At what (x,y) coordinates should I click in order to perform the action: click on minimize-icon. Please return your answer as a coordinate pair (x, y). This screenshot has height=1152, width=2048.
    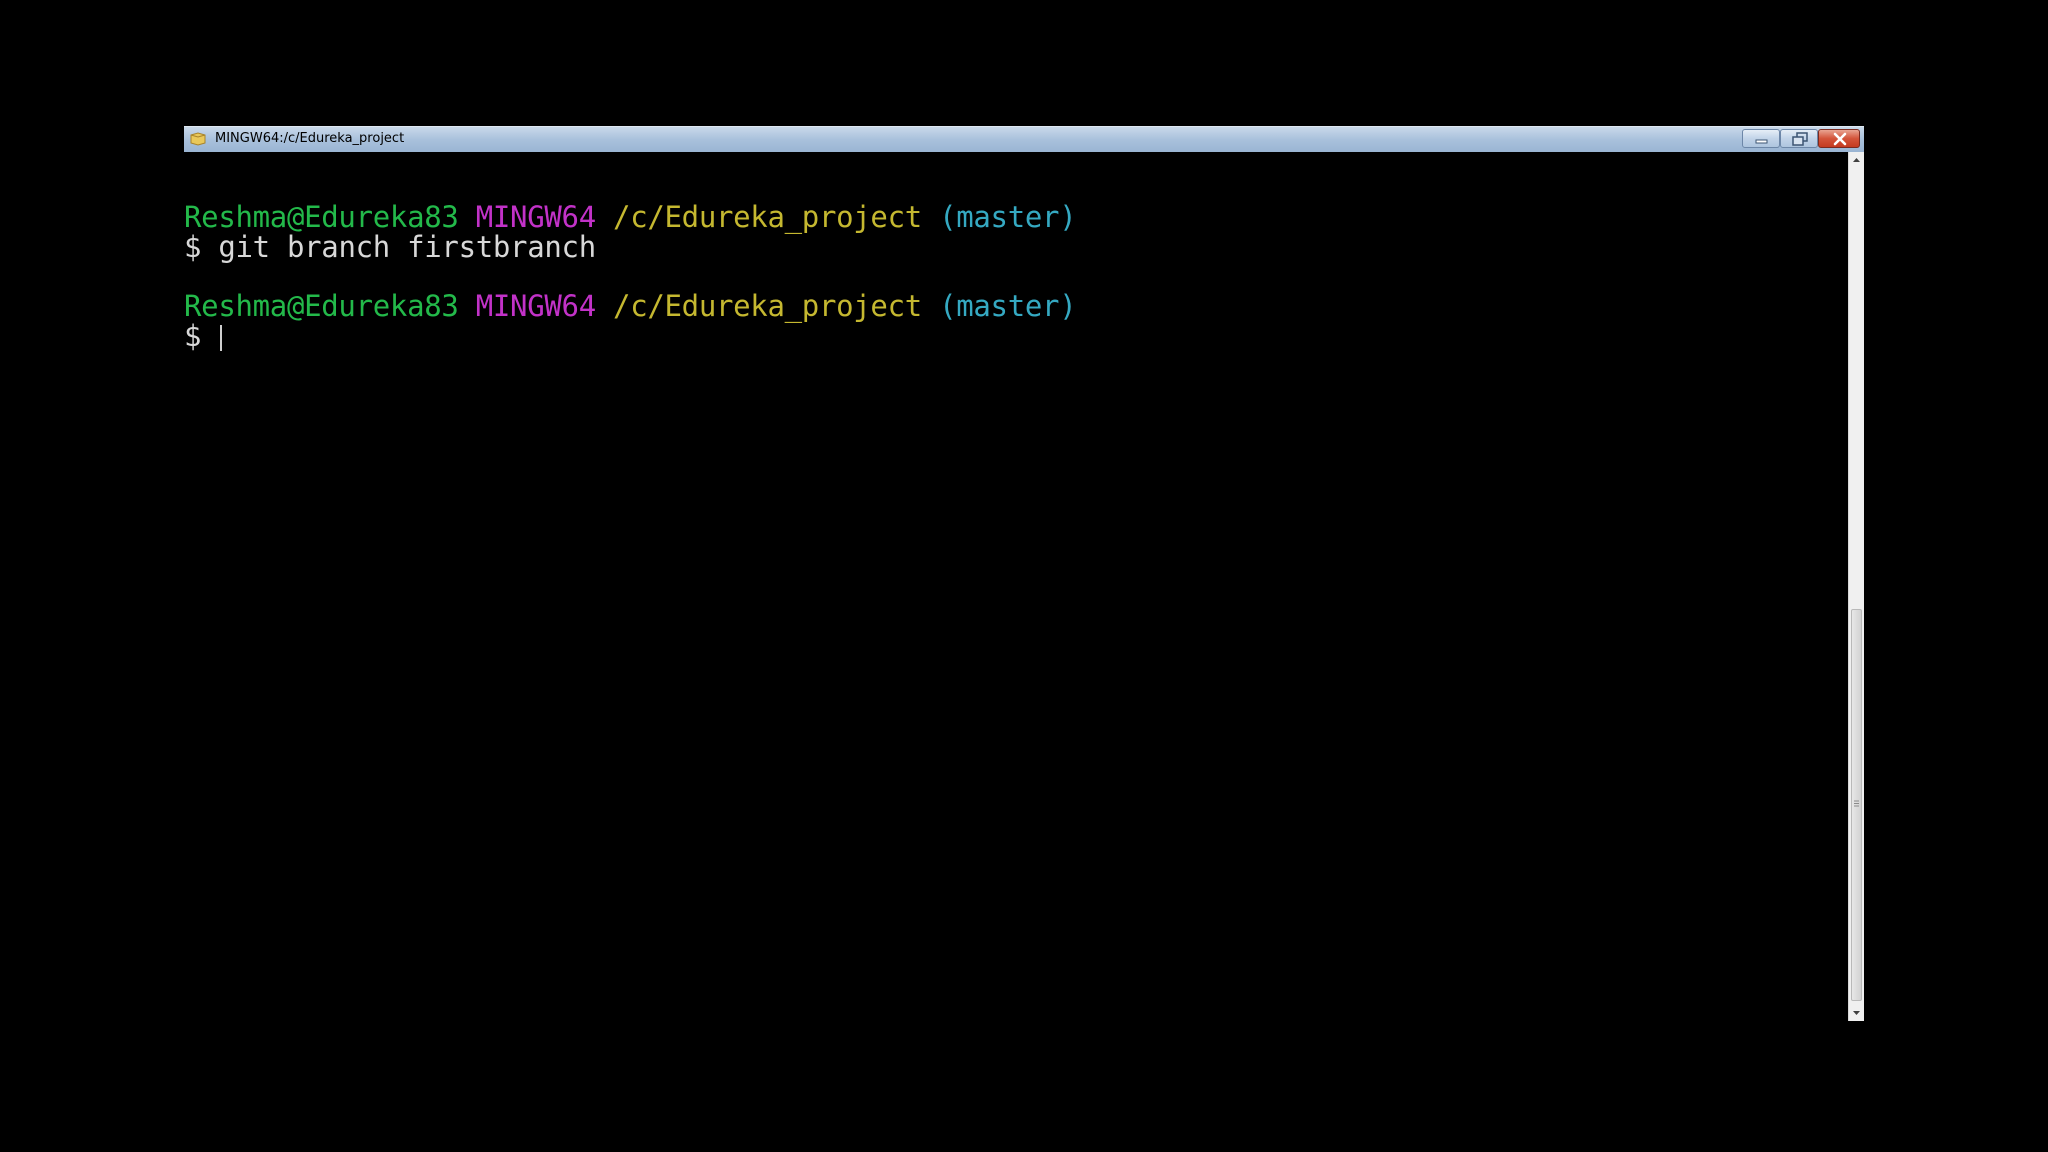
    Looking at the image, I should click on (1761, 141).